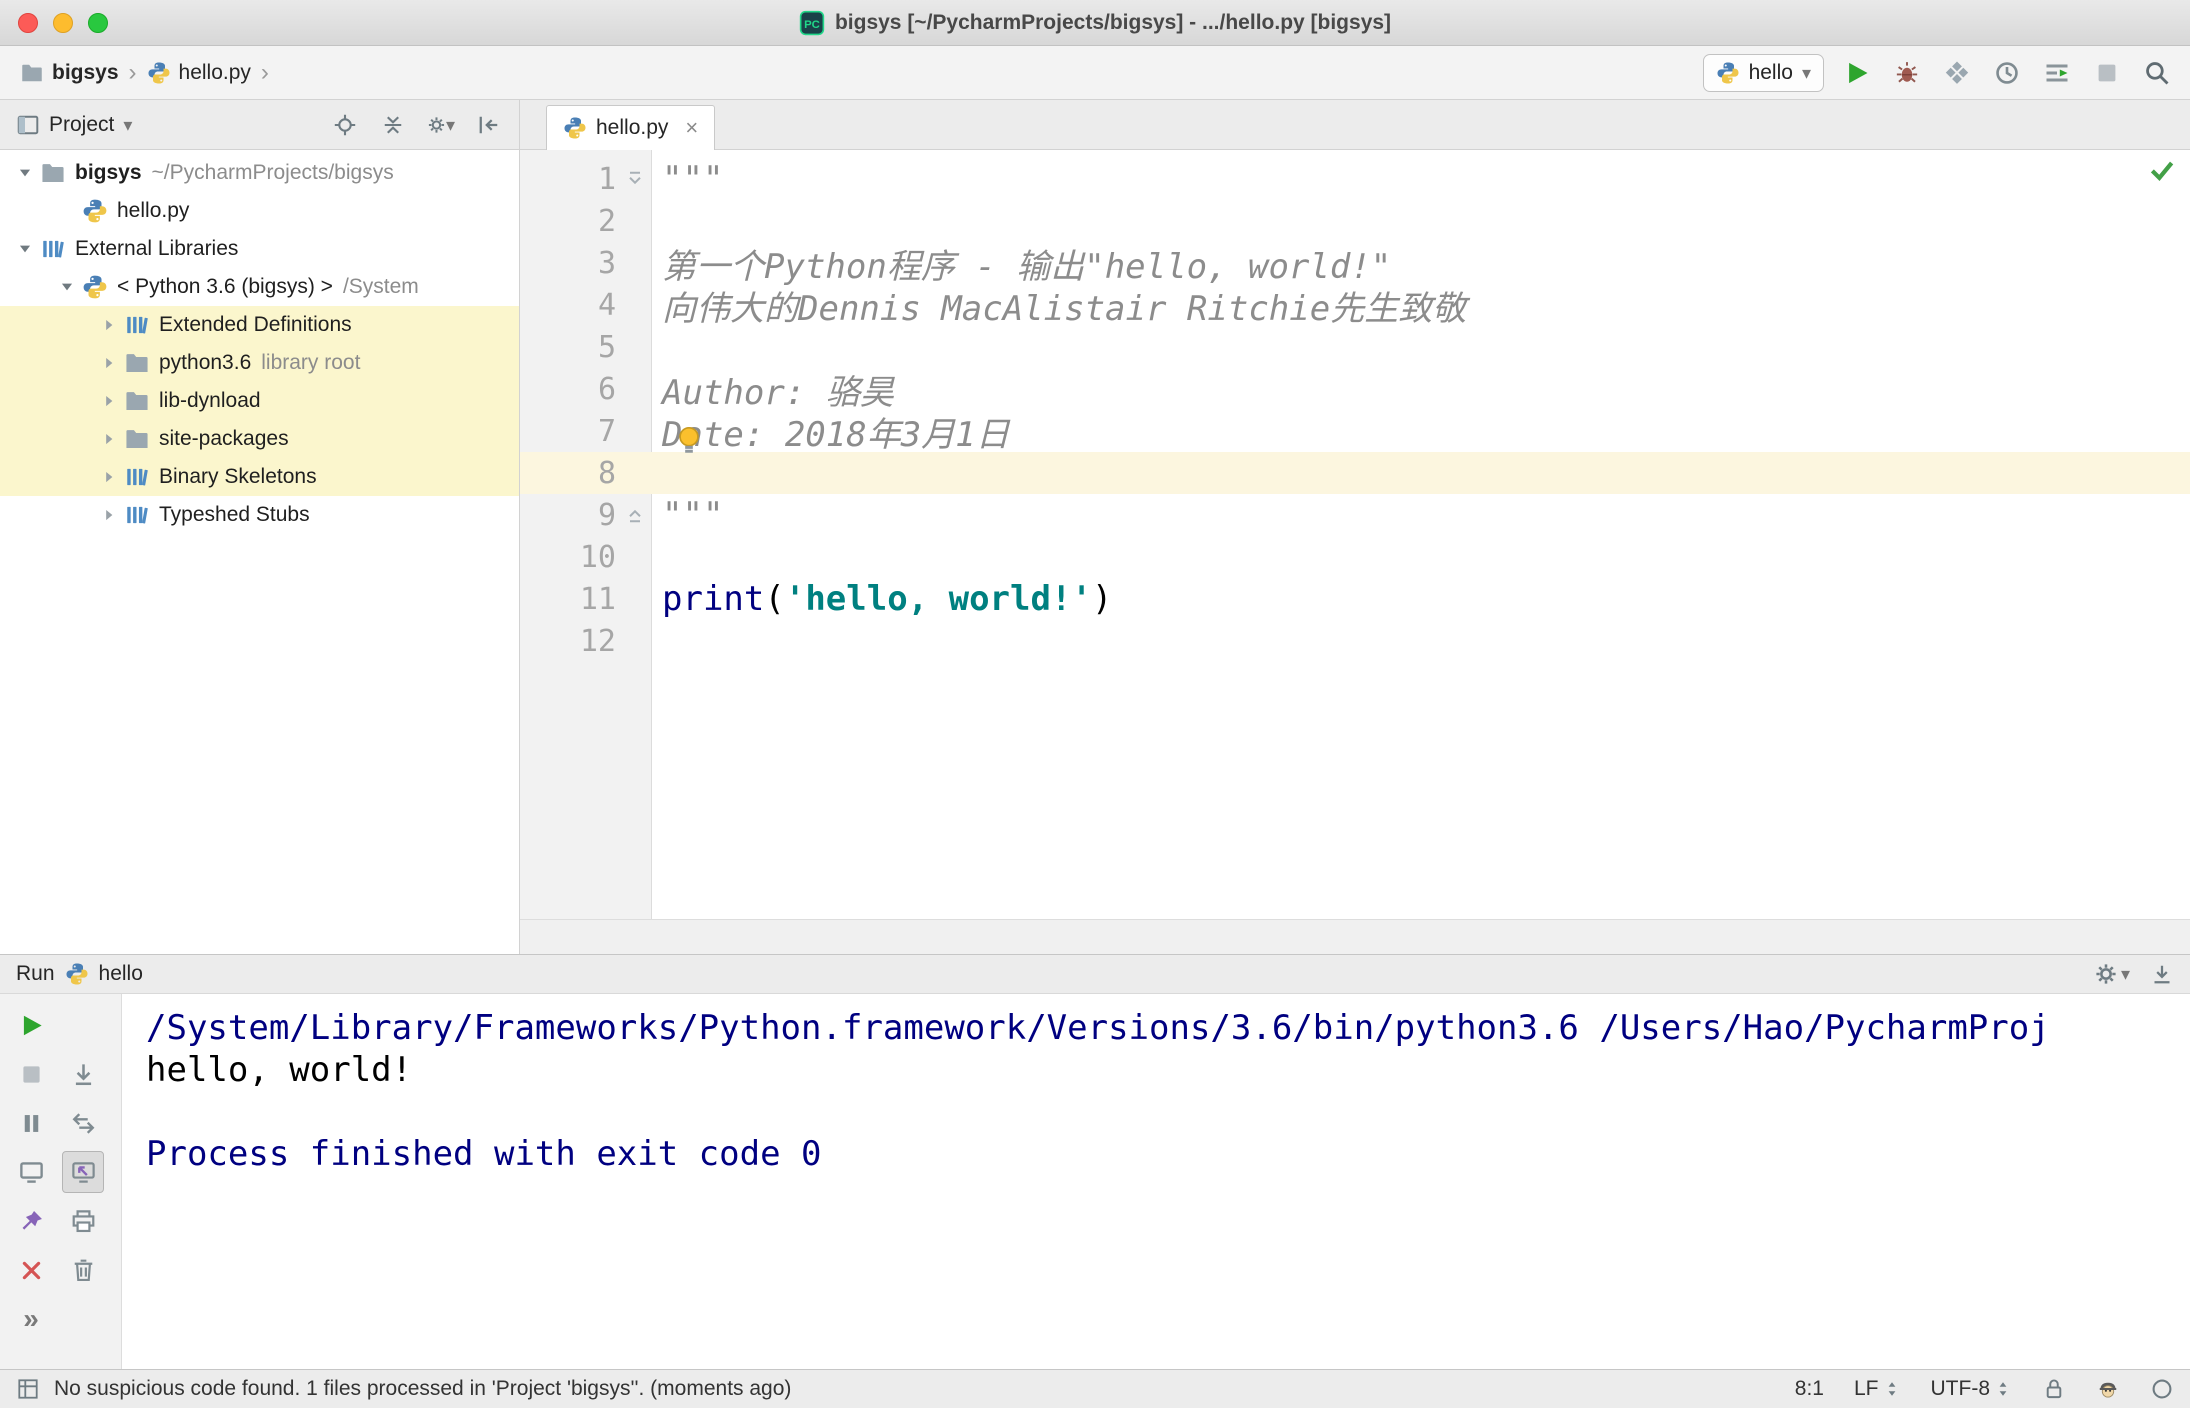 This screenshot has width=2190, height=1408. What do you see at coordinates (606, 263) in the screenshot?
I see `line-number: 3` at bounding box center [606, 263].